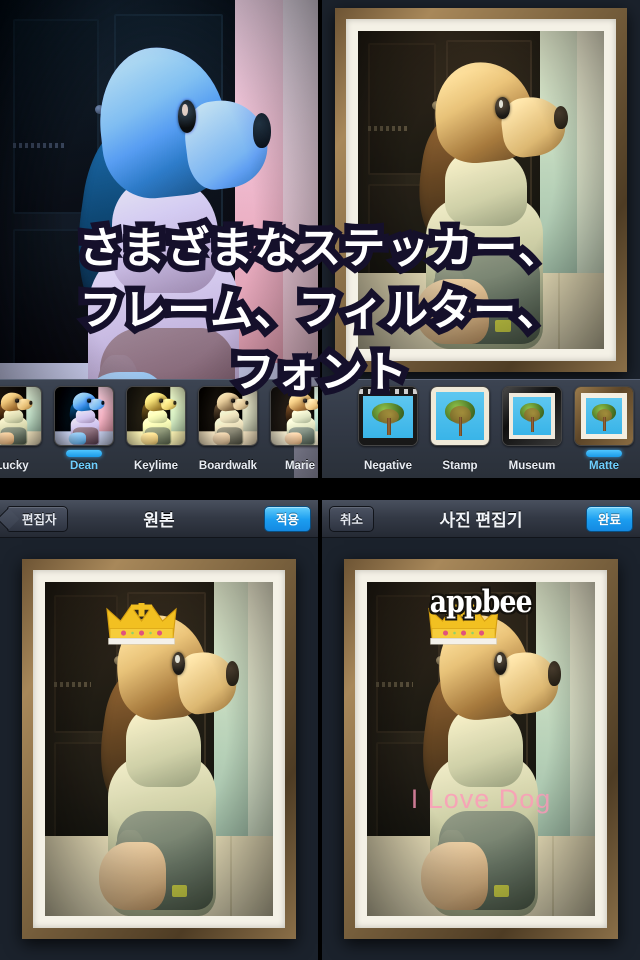 This screenshot has height=960, width=640. I want to click on frame-label: Matte, so click(604, 466).